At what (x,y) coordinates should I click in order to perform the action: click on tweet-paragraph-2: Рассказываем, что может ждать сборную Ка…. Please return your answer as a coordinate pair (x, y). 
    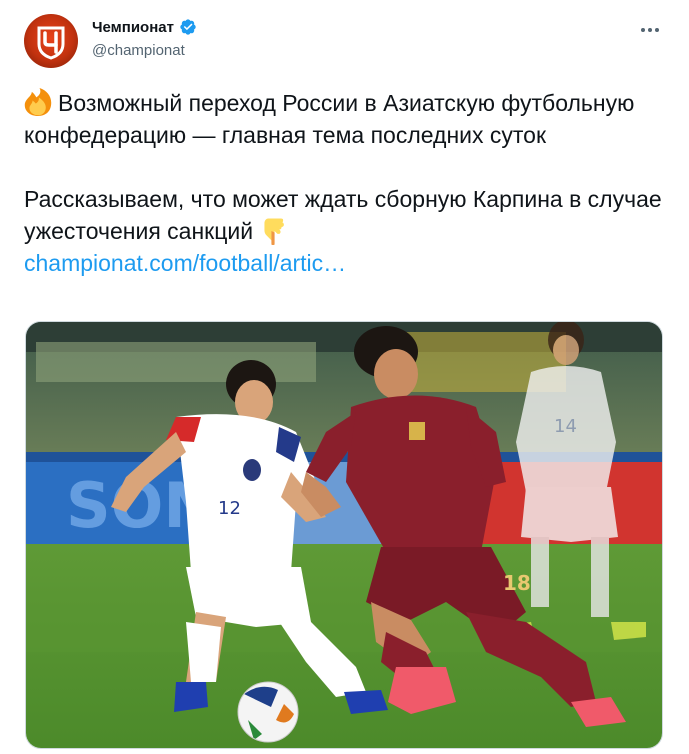
    Looking at the image, I should click on (344, 231).